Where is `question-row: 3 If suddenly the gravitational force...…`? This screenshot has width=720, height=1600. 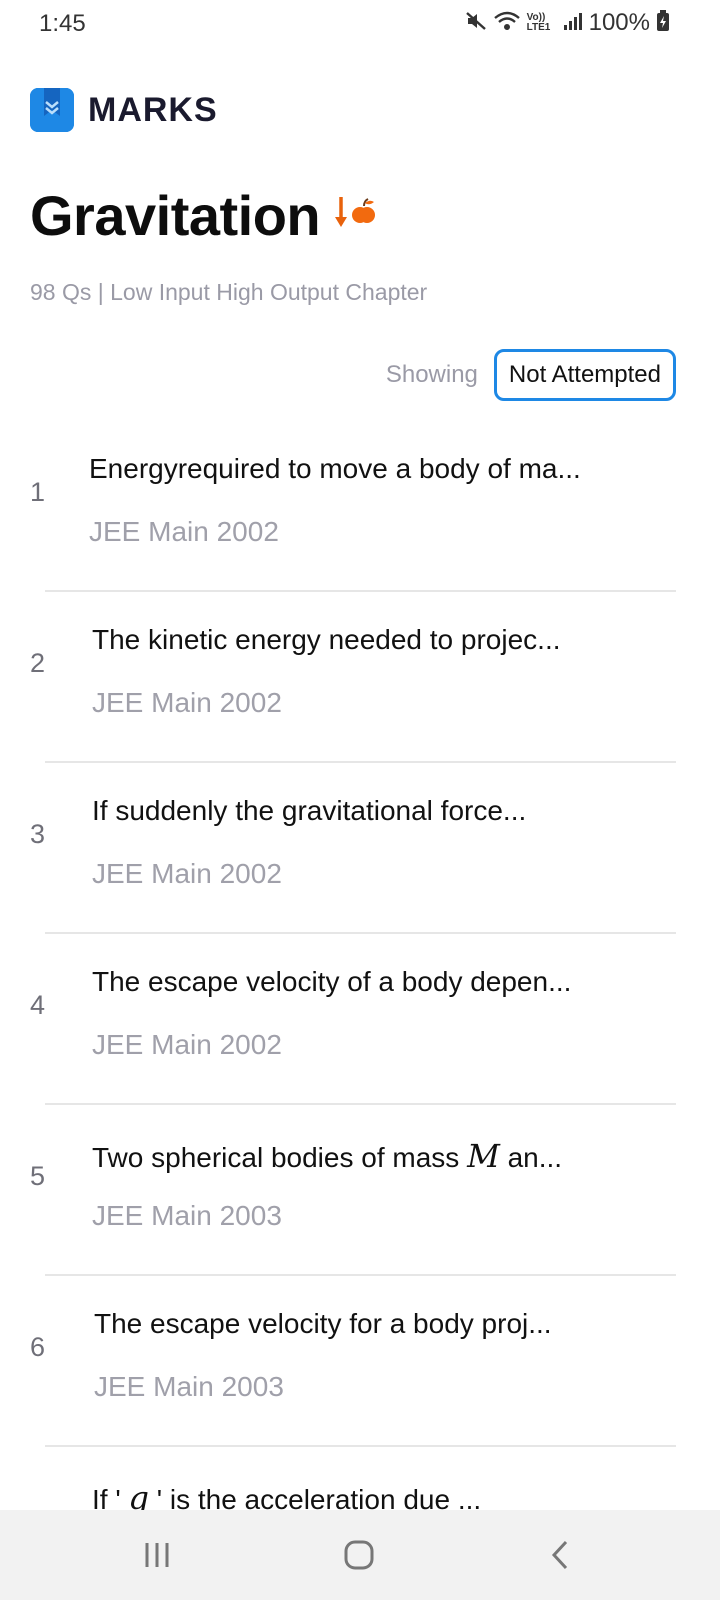
question-row: 3 If suddenly the gravitational force...… is located at coordinates (360, 848).